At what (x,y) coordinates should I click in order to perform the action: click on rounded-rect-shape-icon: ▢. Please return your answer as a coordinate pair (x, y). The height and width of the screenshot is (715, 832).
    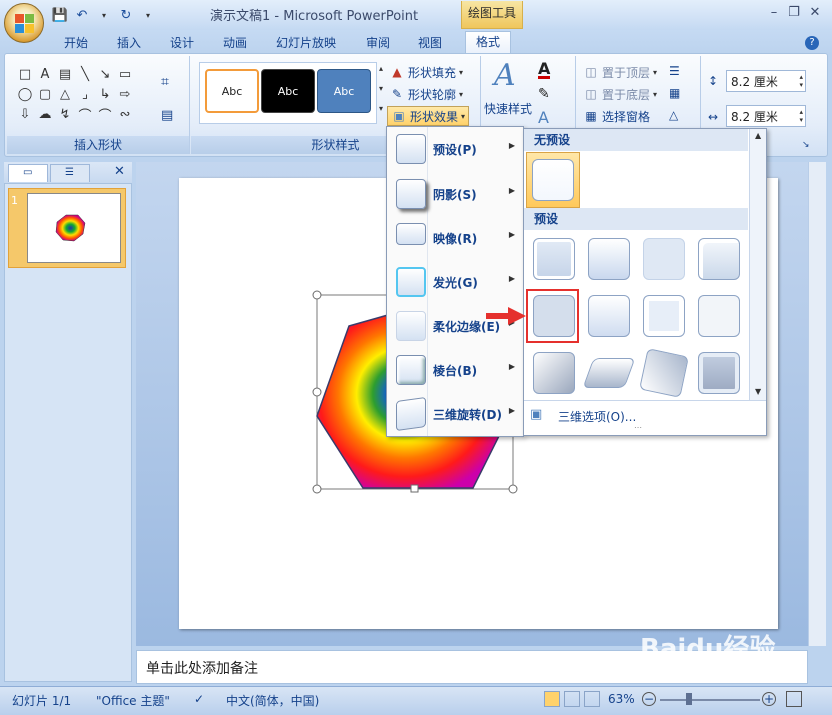
    Looking at the image, I should click on (45, 94).